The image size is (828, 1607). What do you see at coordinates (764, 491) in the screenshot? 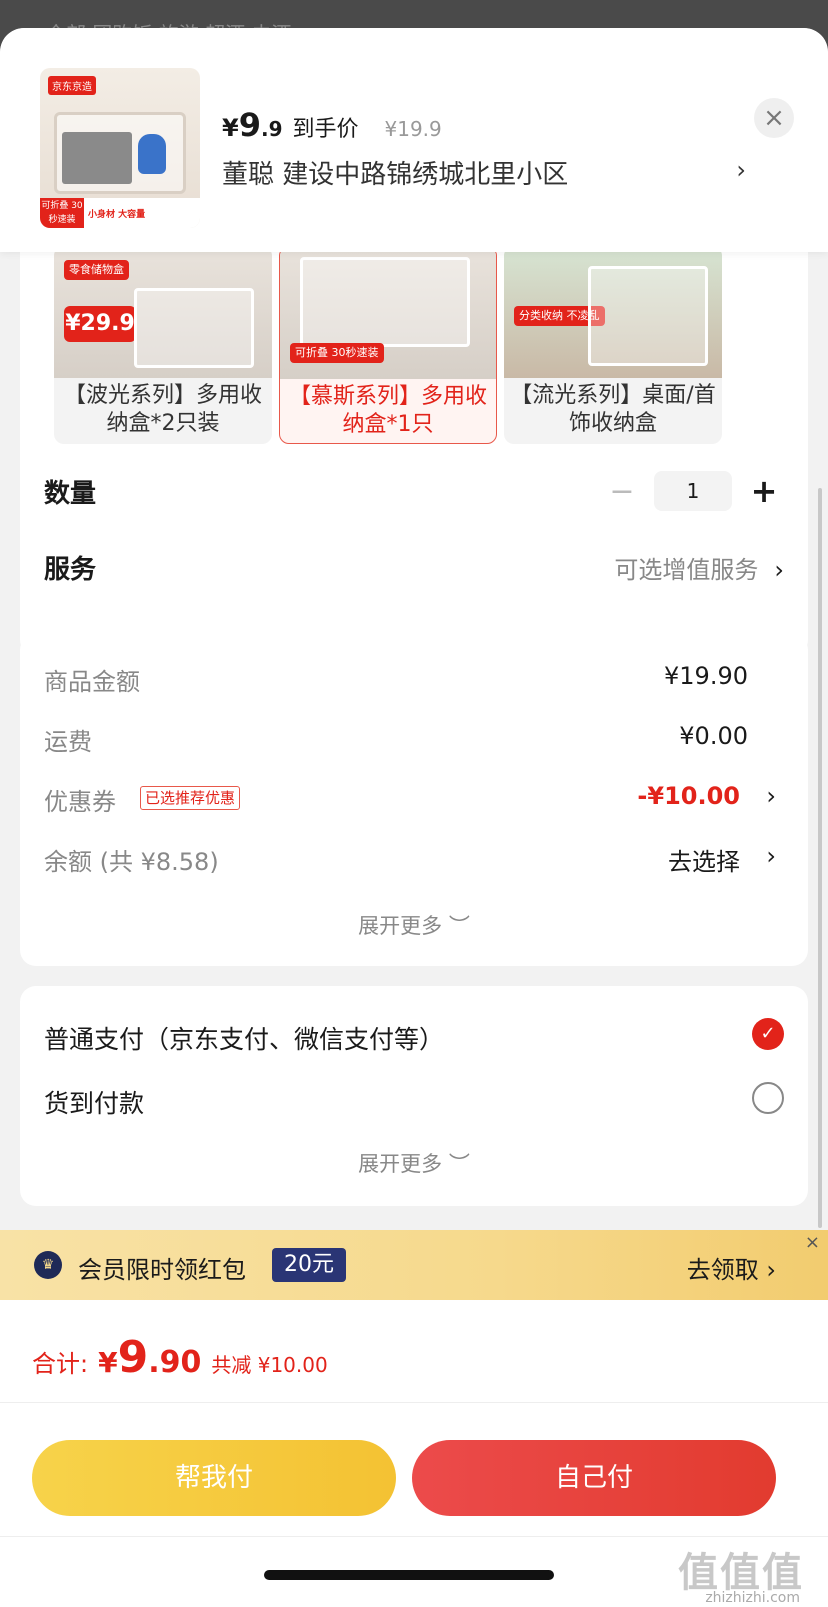
I see `plus-icon: +` at bounding box center [764, 491].